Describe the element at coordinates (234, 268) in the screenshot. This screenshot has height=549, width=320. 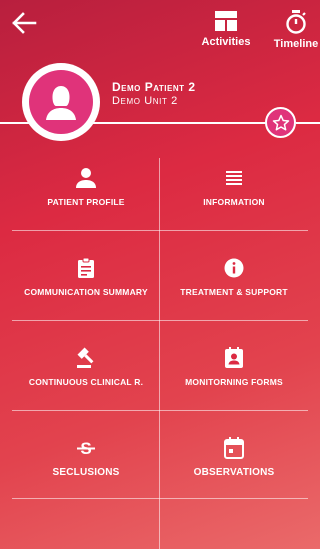
I see `info-icon` at that location.